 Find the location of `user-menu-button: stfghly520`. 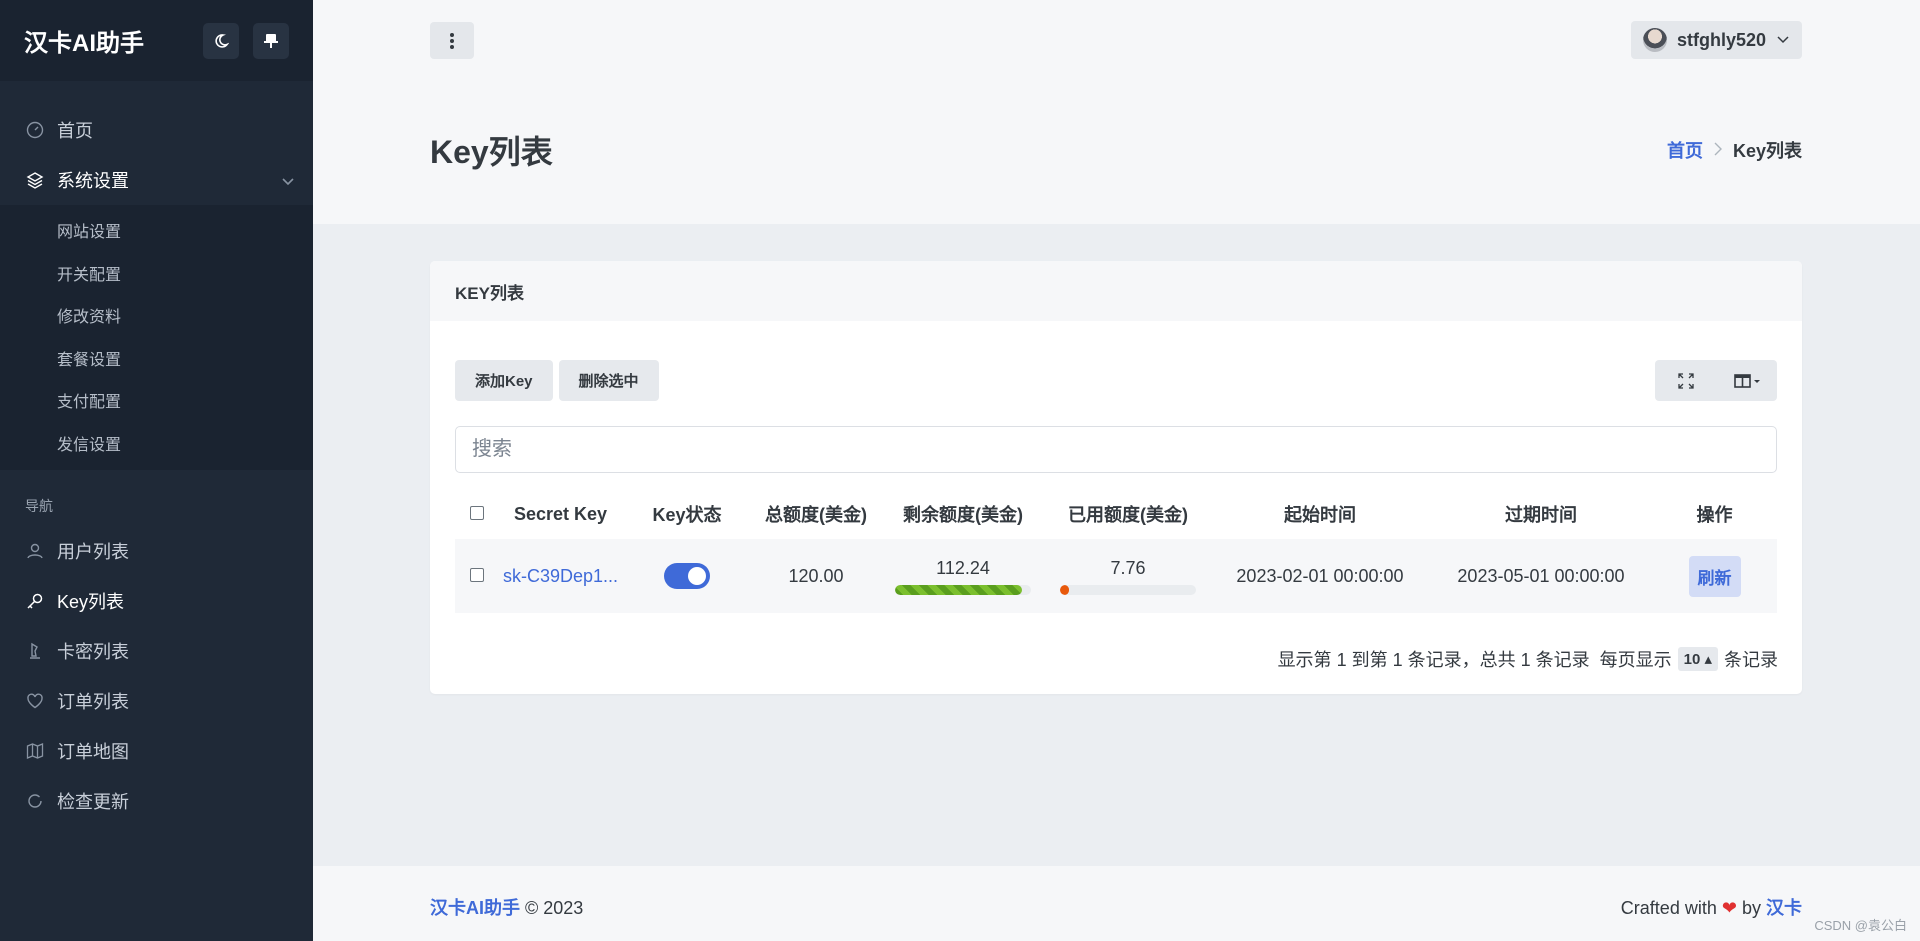

user-menu-button: stfghly520 is located at coordinates (1716, 40).